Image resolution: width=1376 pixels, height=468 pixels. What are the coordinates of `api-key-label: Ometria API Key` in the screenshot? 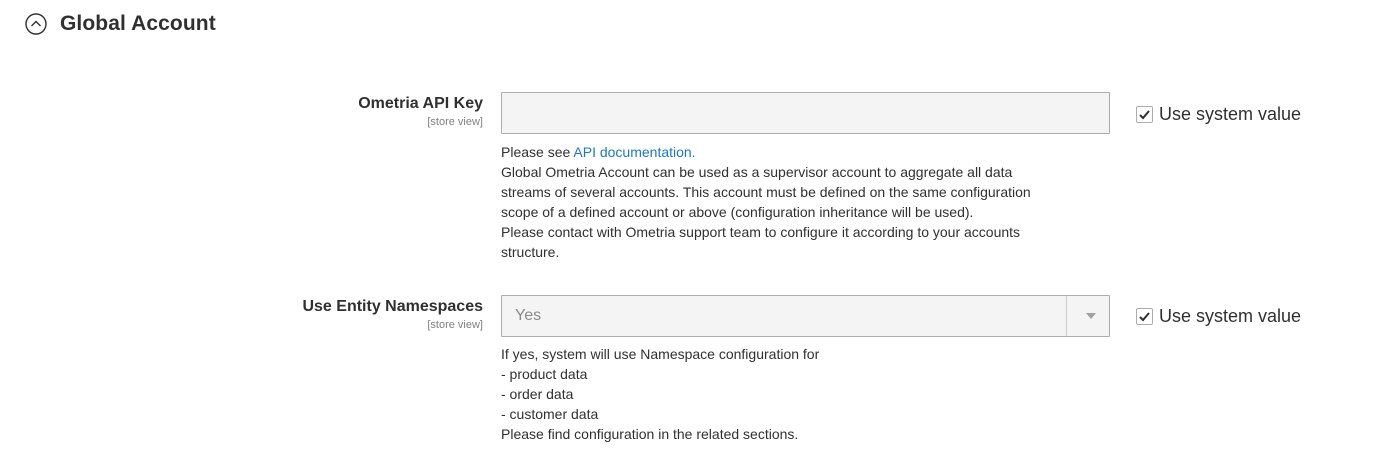 It's located at (420, 103).